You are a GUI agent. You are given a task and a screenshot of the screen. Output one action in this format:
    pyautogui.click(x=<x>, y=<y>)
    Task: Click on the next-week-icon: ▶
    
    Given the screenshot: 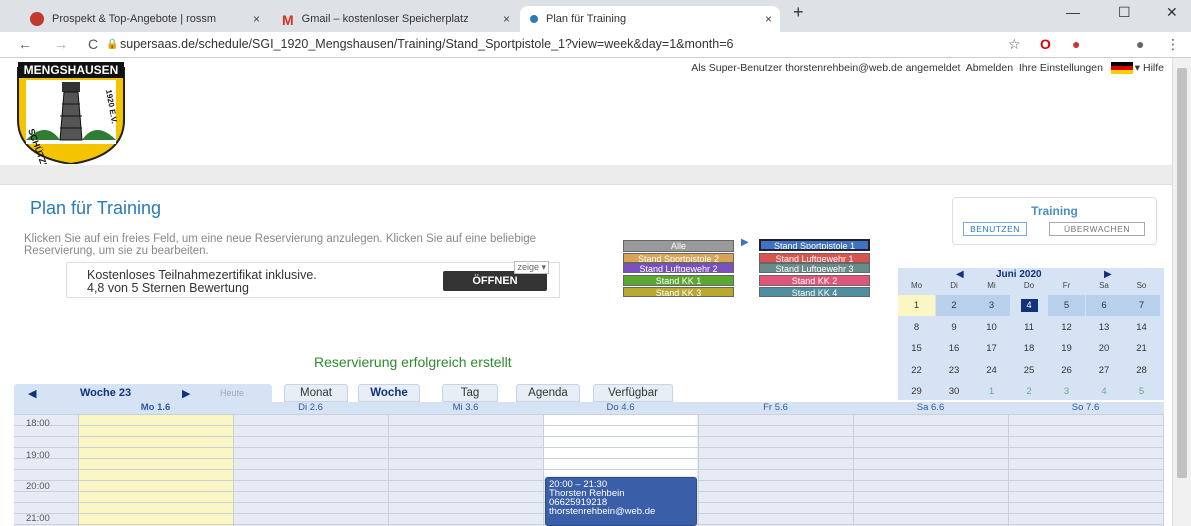 What is the action you would take?
    pyautogui.click(x=186, y=393)
    